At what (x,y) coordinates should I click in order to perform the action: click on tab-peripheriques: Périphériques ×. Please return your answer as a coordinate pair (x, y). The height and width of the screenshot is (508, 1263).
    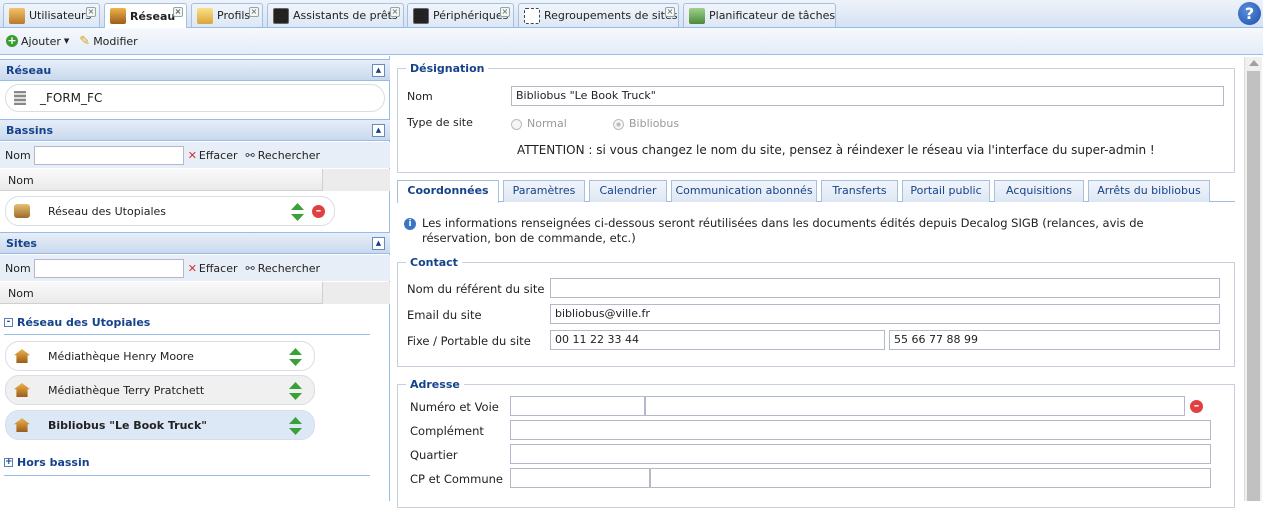
    Looking at the image, I should click on (460, 15).